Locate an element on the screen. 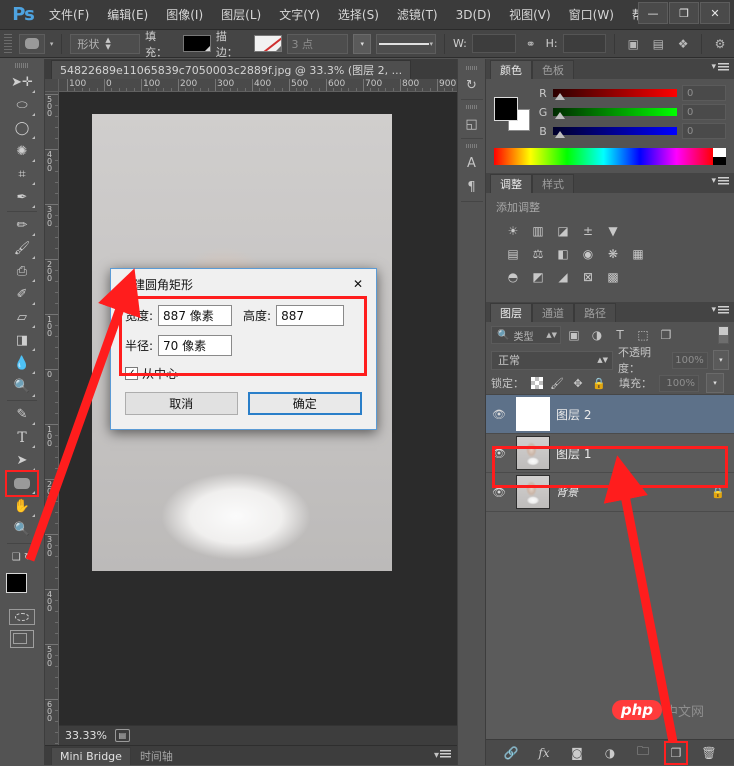 The image size is (734, 766). lasso-tool: ◯ is located at coordinates (22, 128).